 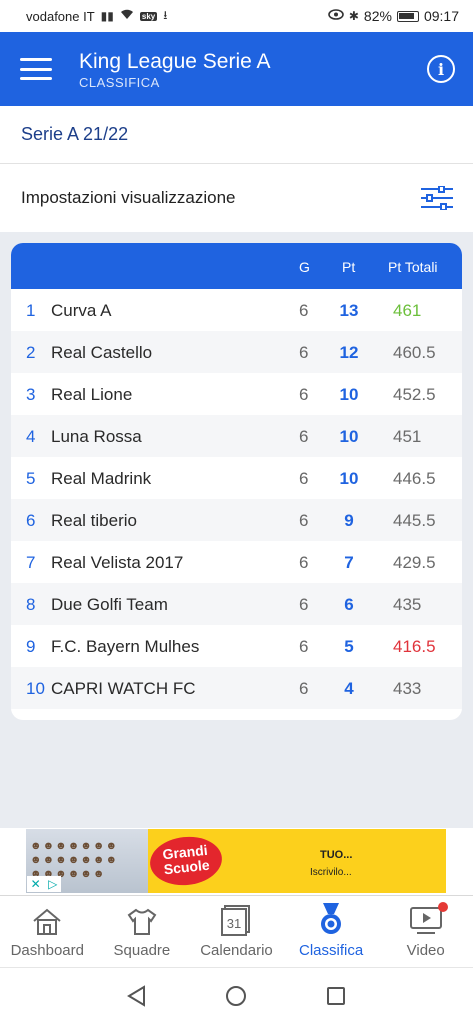 I want to click on recent-apps-icon, so click(x=336, y=996).